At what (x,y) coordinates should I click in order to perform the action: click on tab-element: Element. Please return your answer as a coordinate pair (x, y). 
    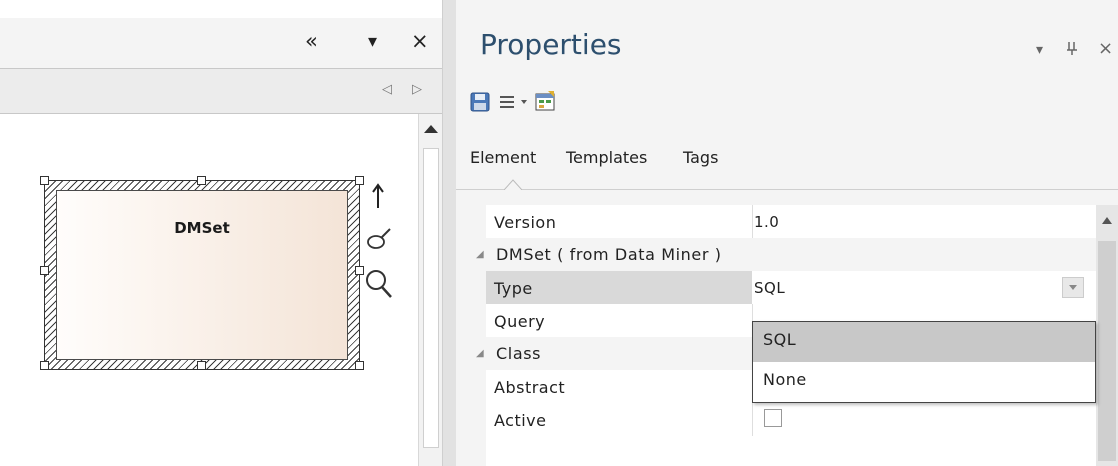
    Looking at the image, I should click on (503, 157).